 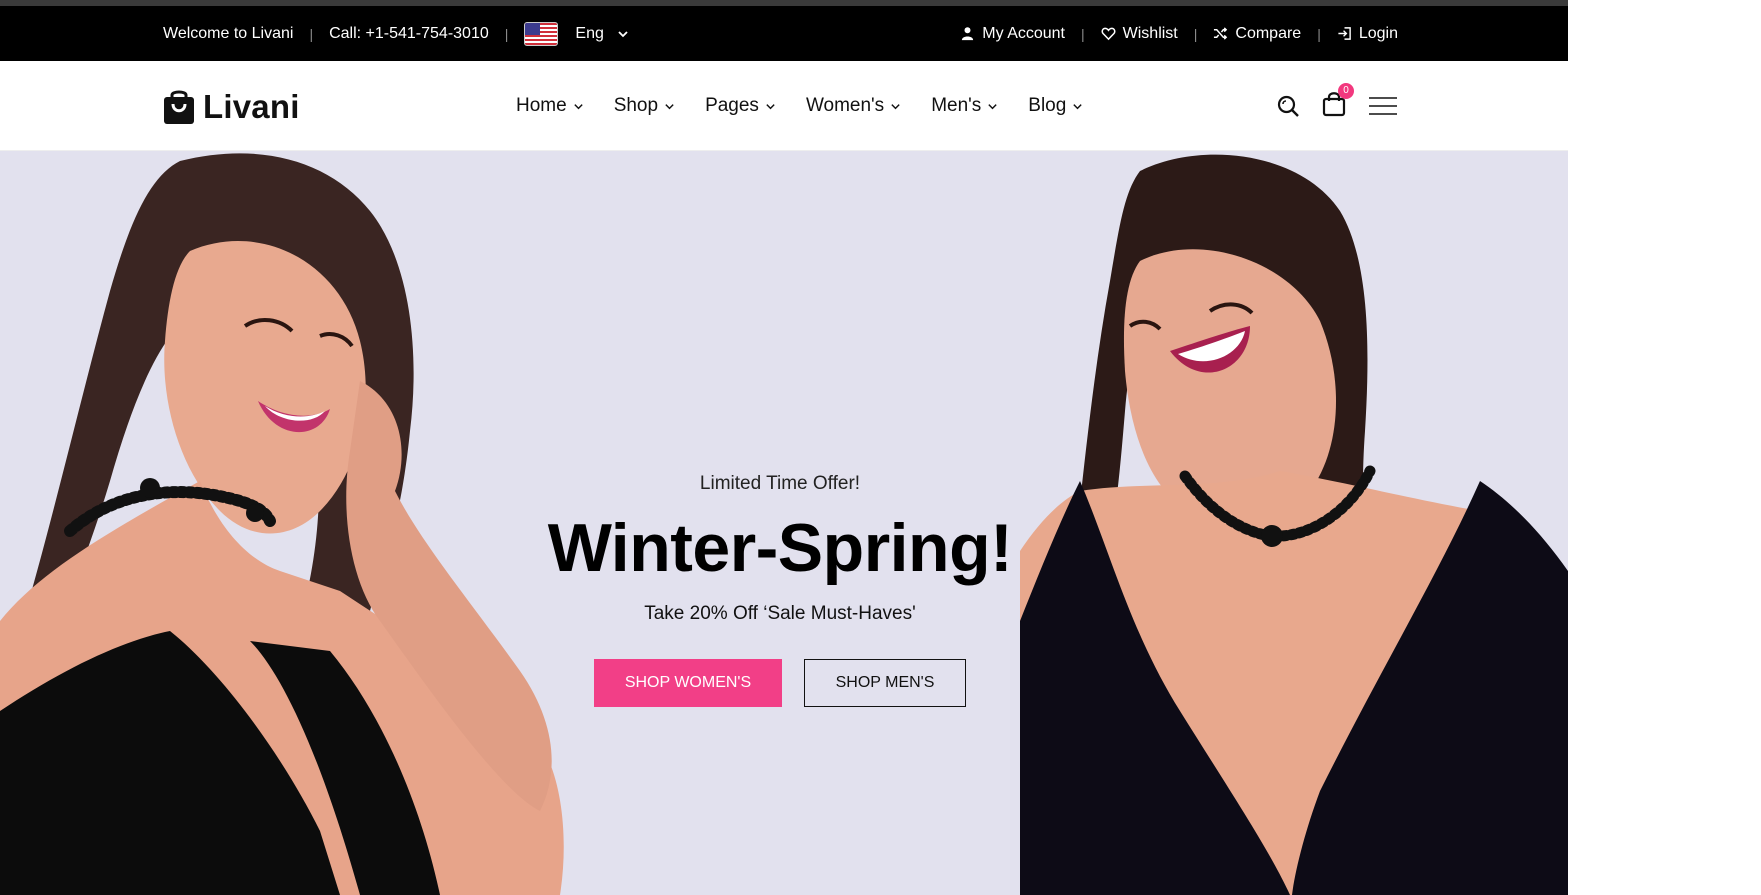 I want to click on shop-womens-button: SHOP WOMEN'S, so click(x=688, y=683).